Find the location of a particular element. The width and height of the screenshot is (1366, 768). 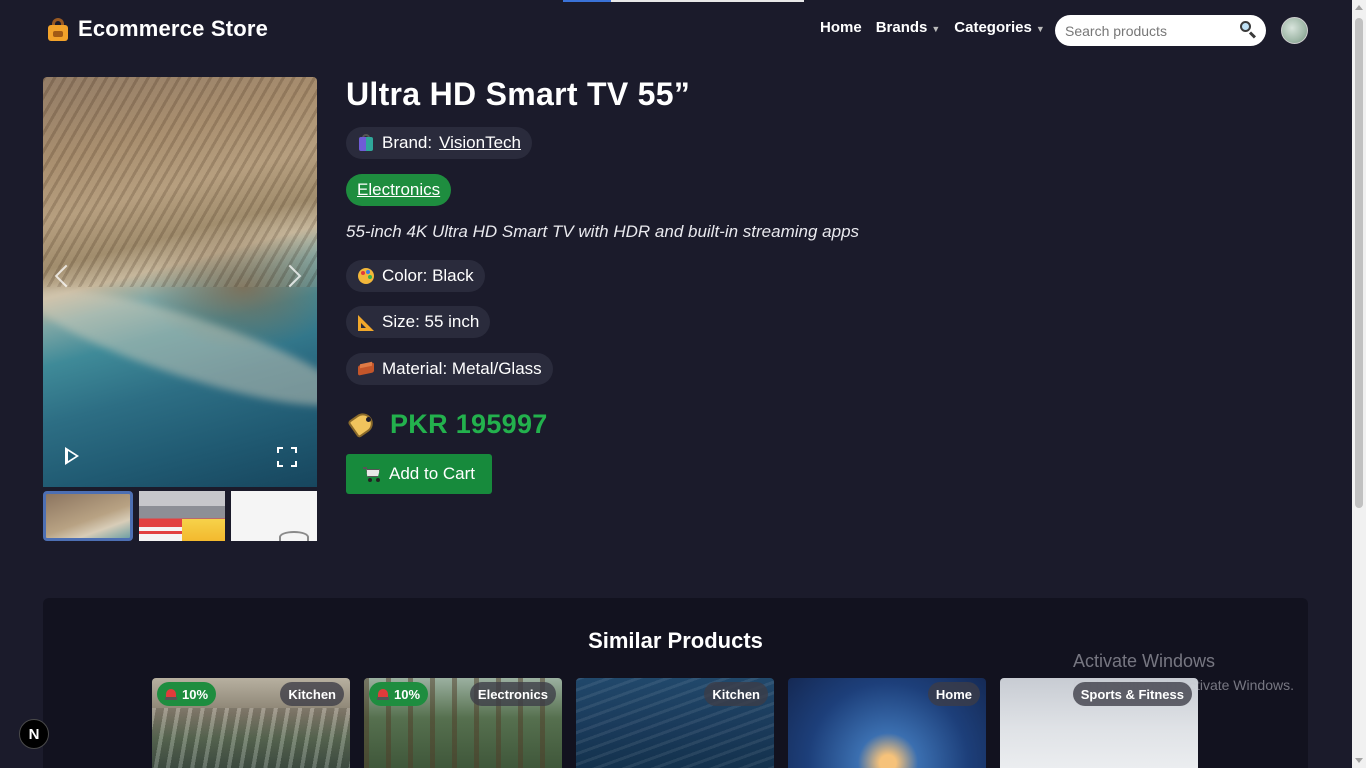

site-logo: Ecommerce Store is located at coordinates (157, 29).